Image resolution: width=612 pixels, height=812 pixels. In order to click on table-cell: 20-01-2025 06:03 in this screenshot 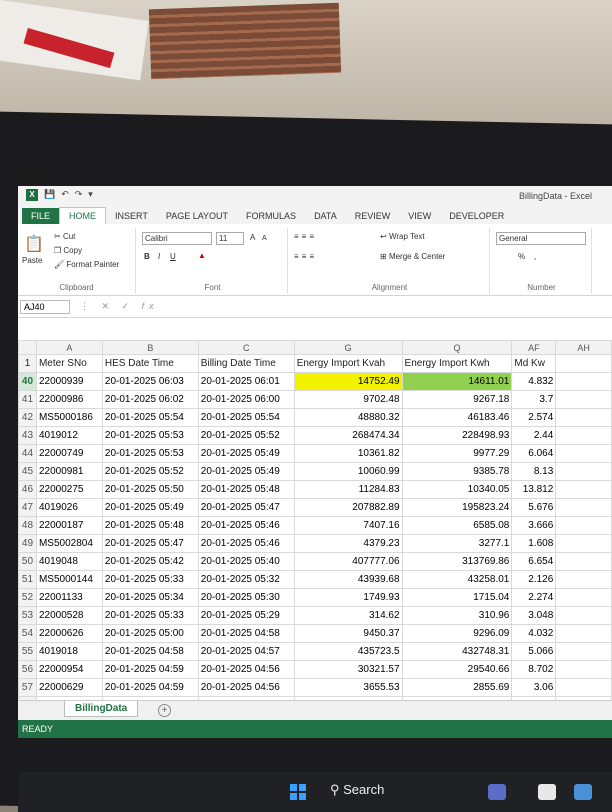, I will do `click(150, 381)`.